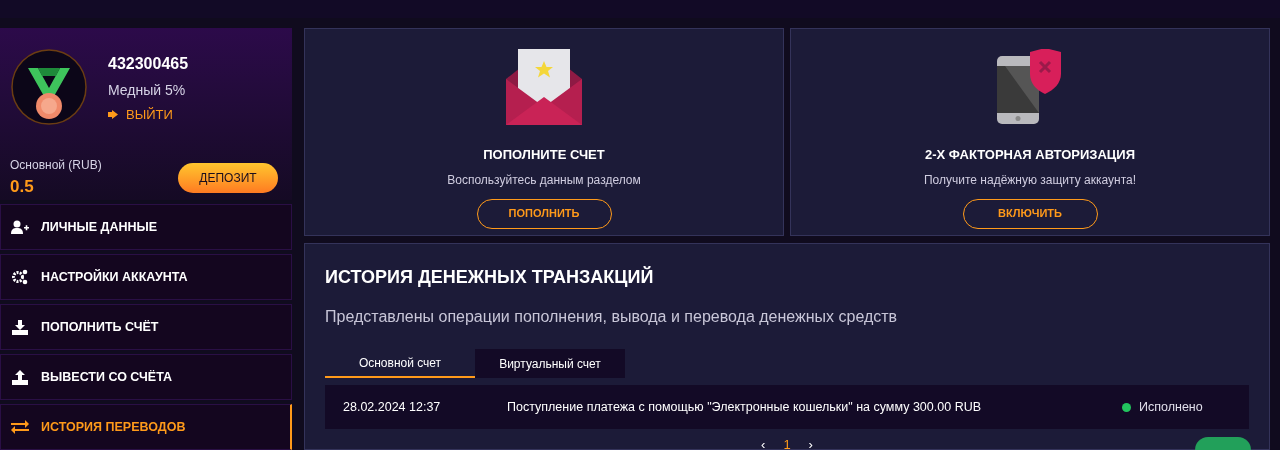  I want to click on account-tab: Виртуальный счет, so click(550, 363).